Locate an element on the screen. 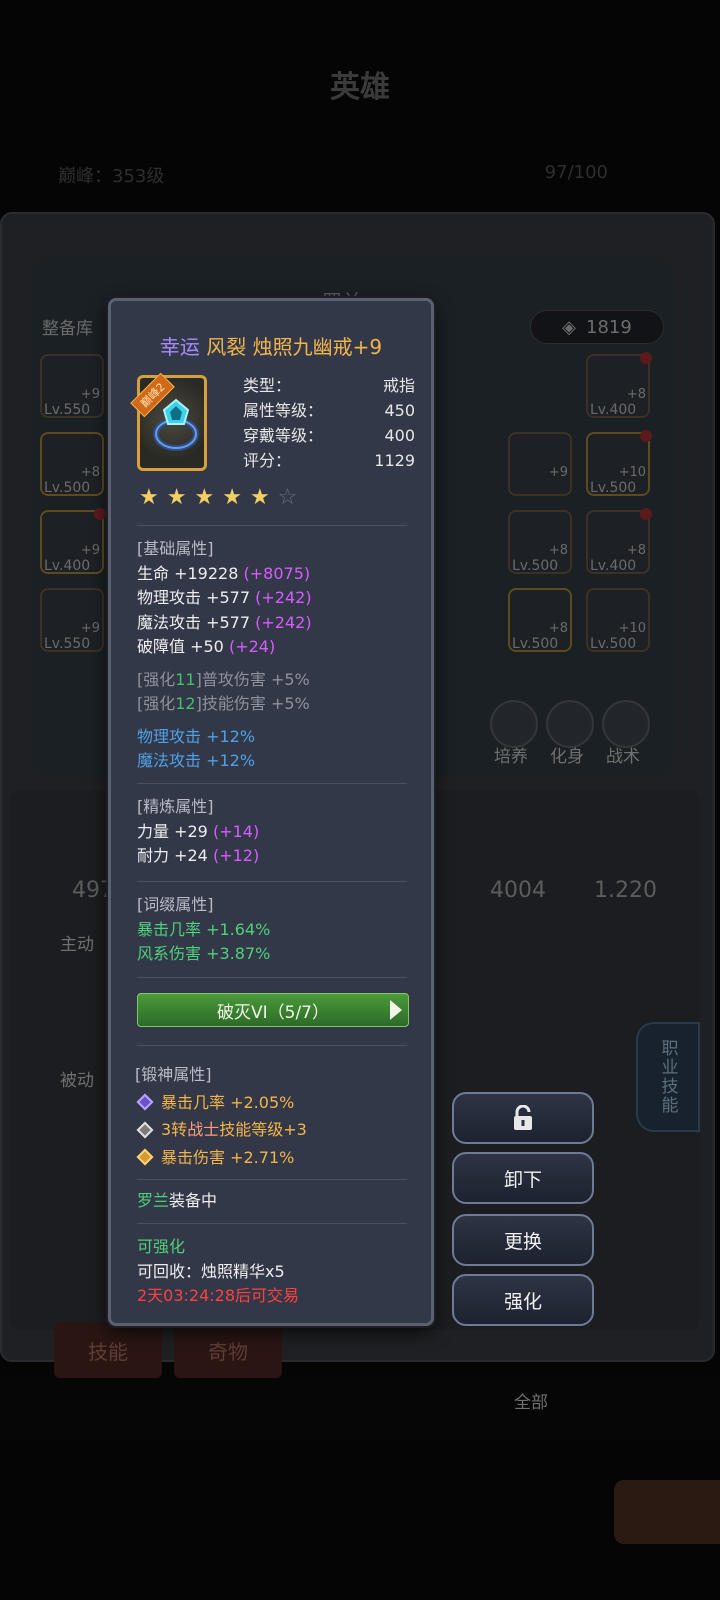 This screenshot has width=720, height=1600. item-footer: 可强化 可回收：烛照精华x5 2天03:24:28后可交易 is located at coordinates (277, 1272).